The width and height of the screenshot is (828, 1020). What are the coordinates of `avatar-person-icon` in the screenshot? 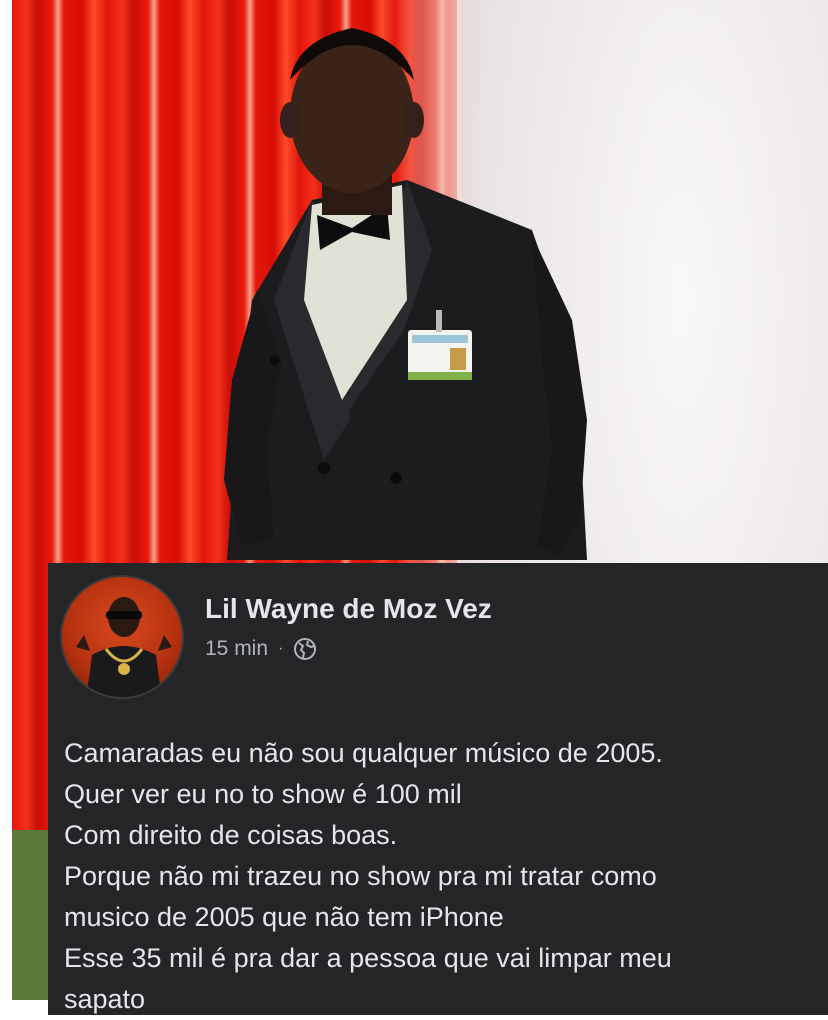 It's located at (124, 647).